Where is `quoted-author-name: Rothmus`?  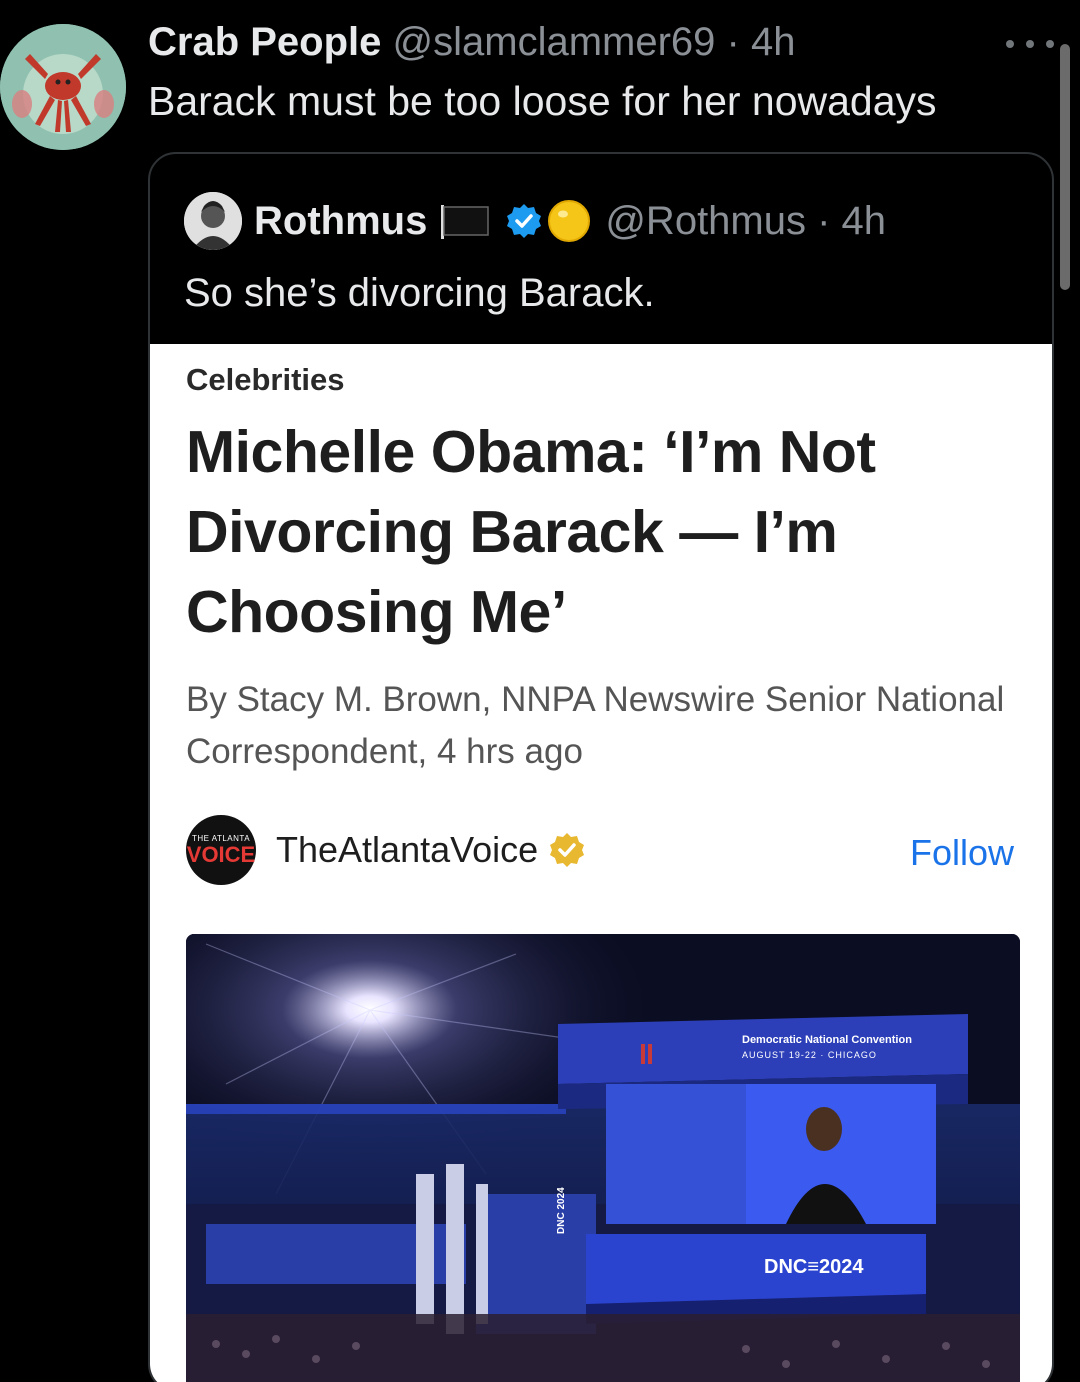 quoted-author-name: Rothmus is located at coordinates (340, 221).